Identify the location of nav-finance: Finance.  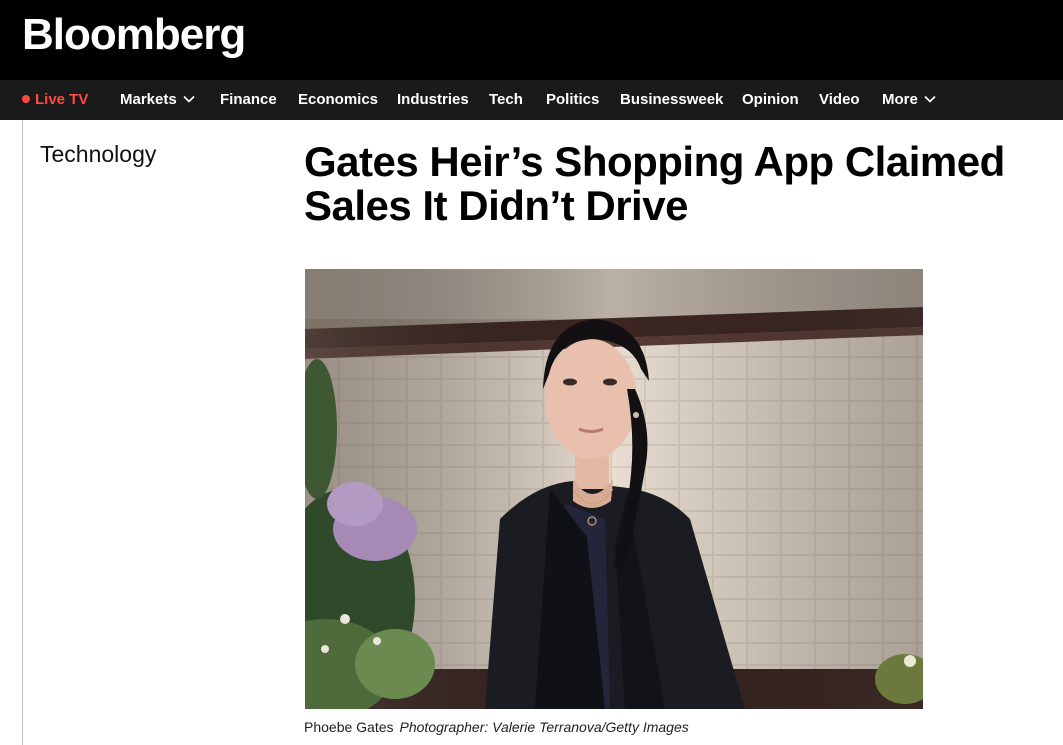
(248, 100).